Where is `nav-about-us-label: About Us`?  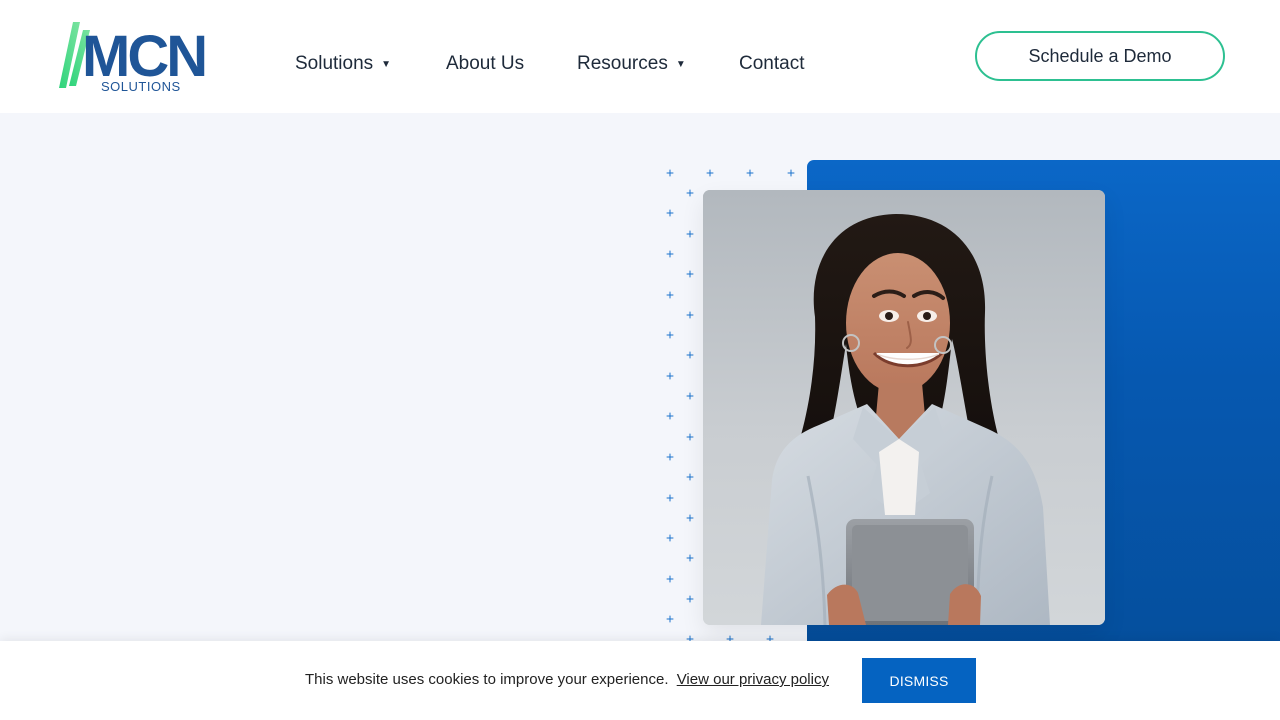
nav-about-us-label: About Us is located at coordinates (485, 63).